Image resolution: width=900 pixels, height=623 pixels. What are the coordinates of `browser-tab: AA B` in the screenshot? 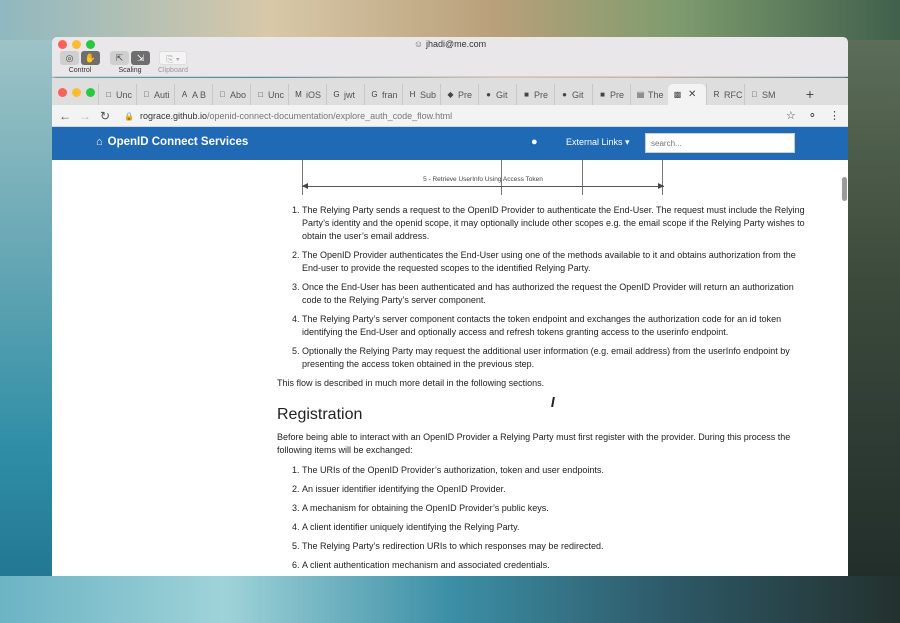 It's located at (193, 94).